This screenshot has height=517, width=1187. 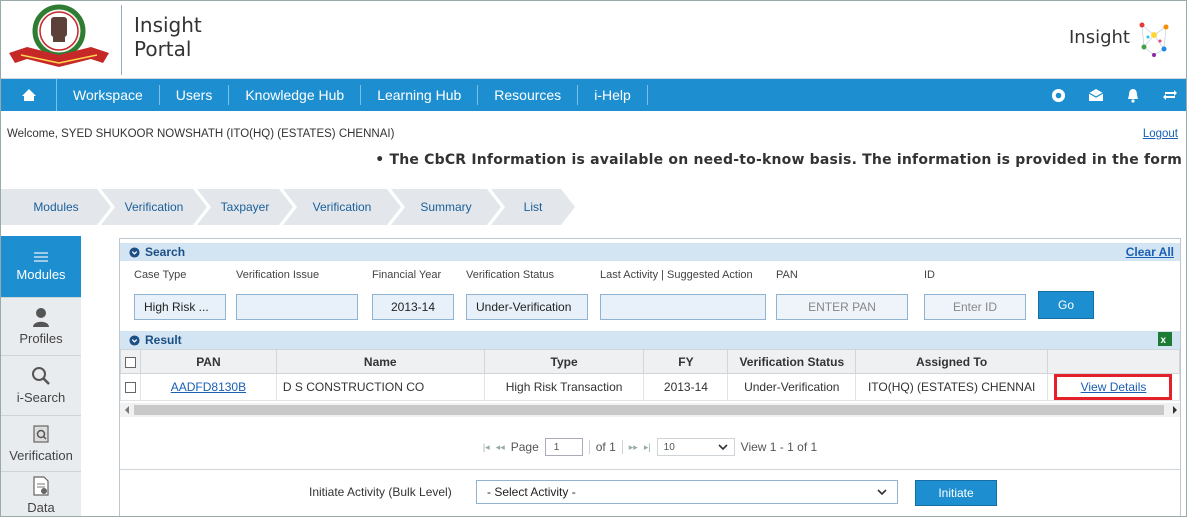 I want to click on page-count: of 1, so click(x=605, y=447).